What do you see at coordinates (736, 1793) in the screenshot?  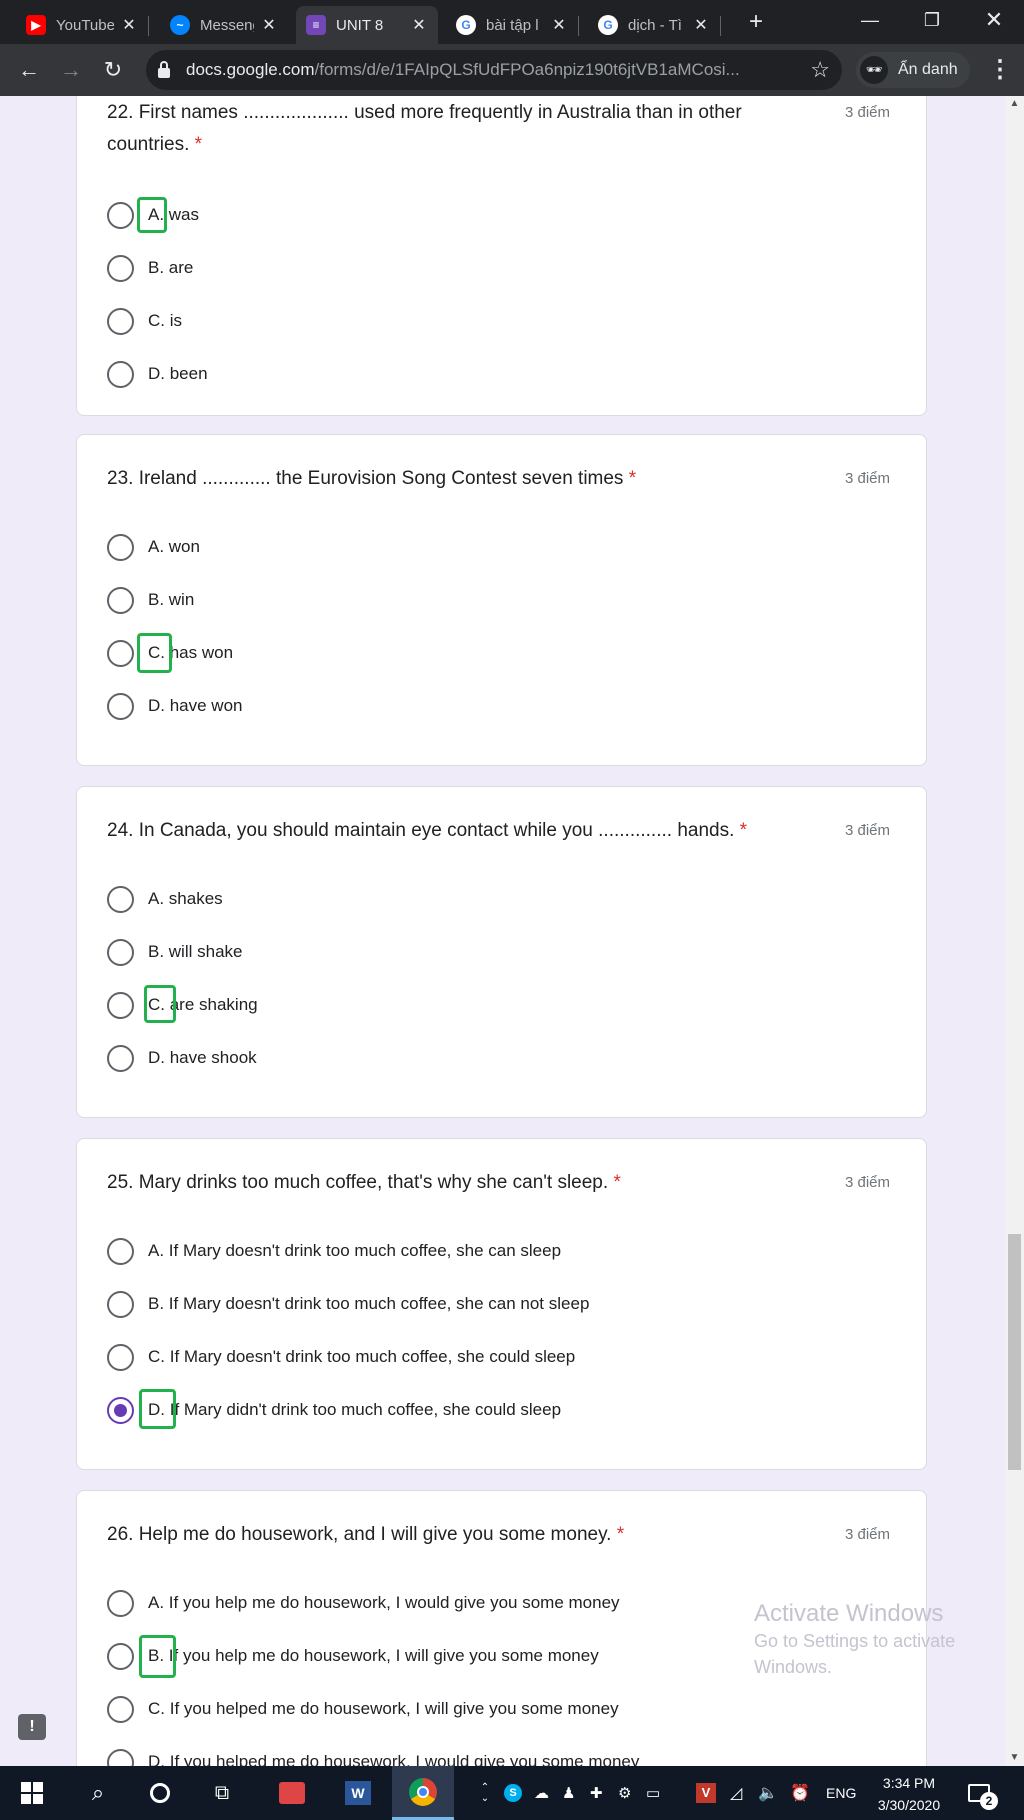 I see `wifi-icon: ◿` at bounding box center [736, 1793].